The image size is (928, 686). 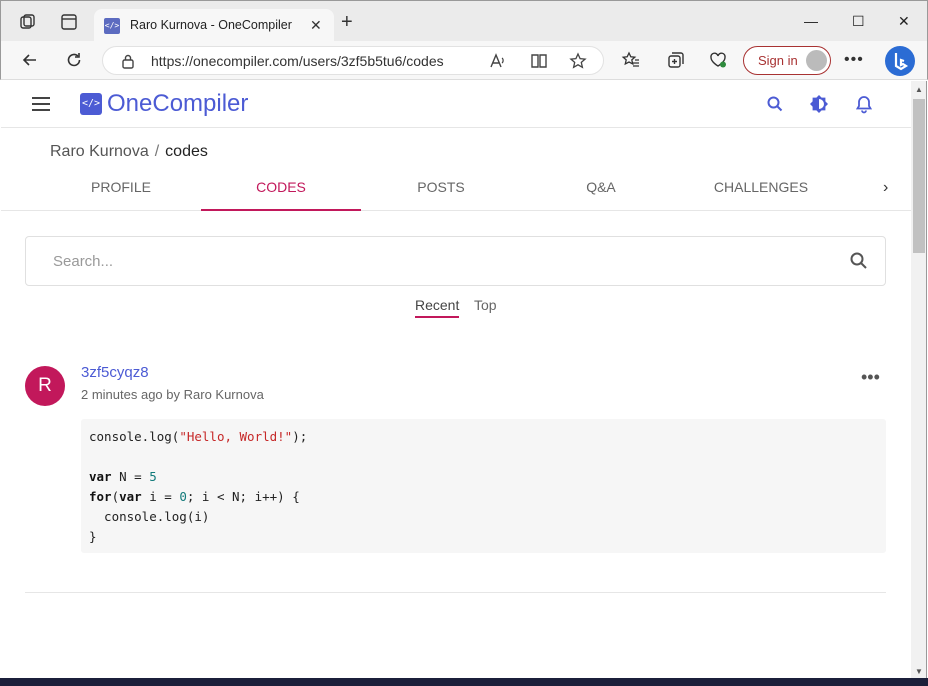 What do you see at coordinates (178, 103) in the screenshot?
I see `logo-text: OneCompiler` at bounding box center [178, 103].